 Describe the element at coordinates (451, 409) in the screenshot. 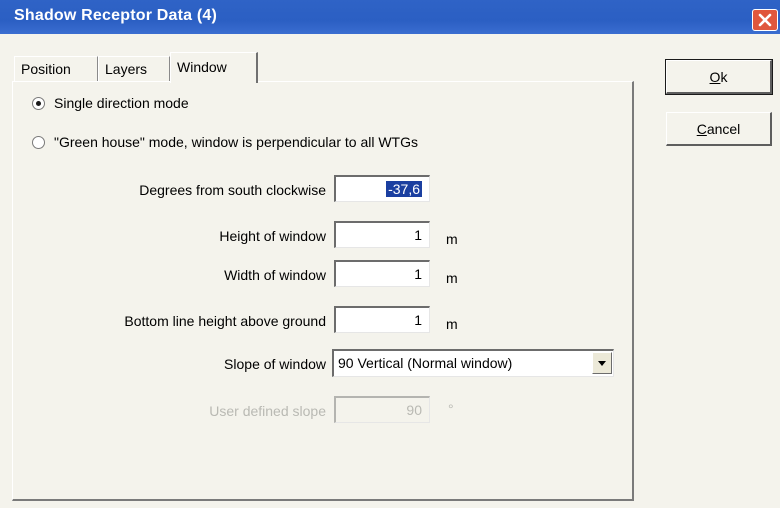

I see `user-slope-unit: °` at that location.